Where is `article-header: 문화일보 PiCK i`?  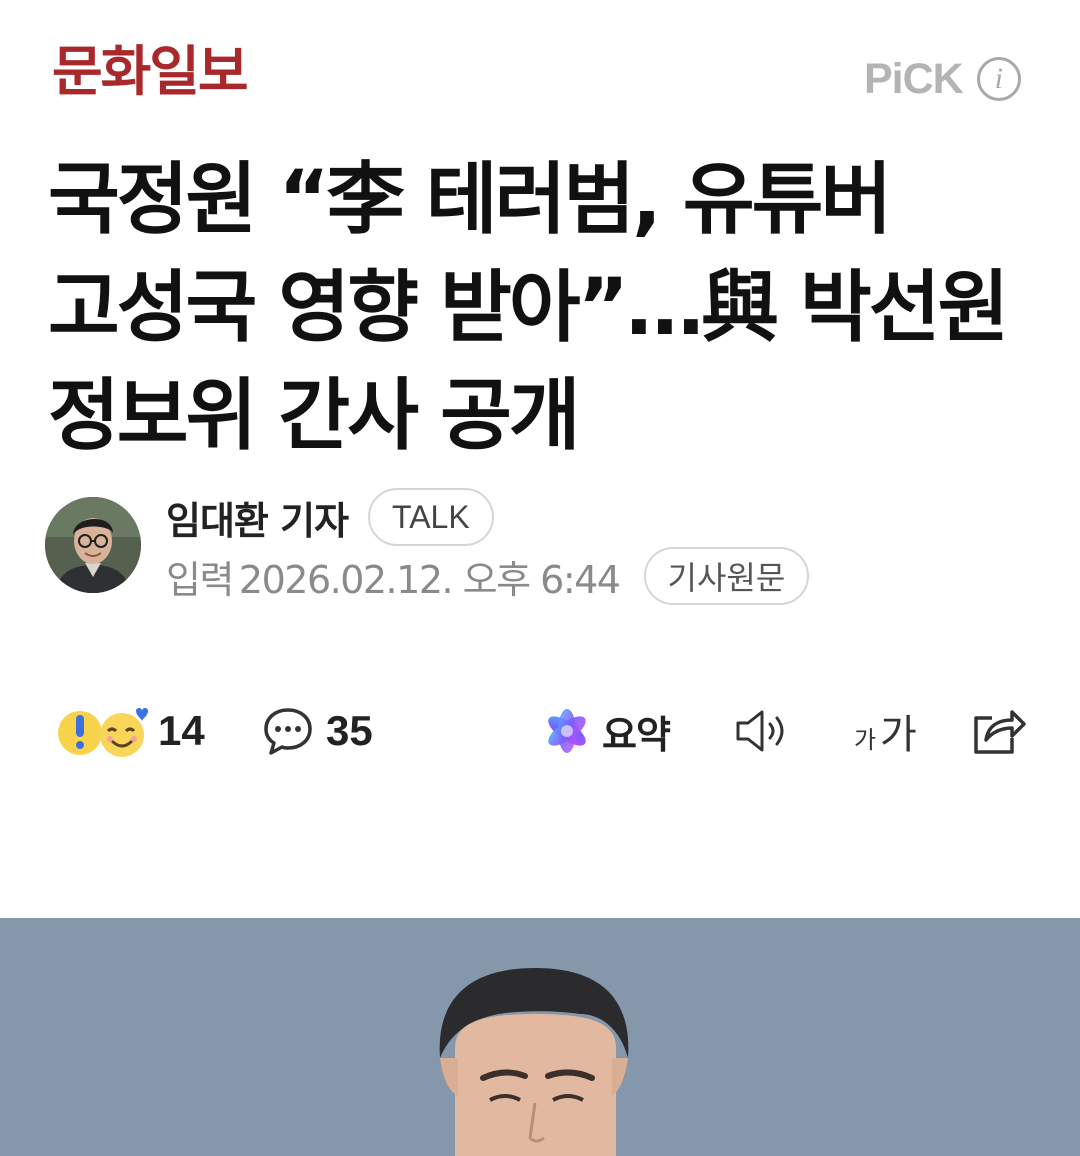 article-header: 문화일보 PiCK i is located at coordinates (540, 65).